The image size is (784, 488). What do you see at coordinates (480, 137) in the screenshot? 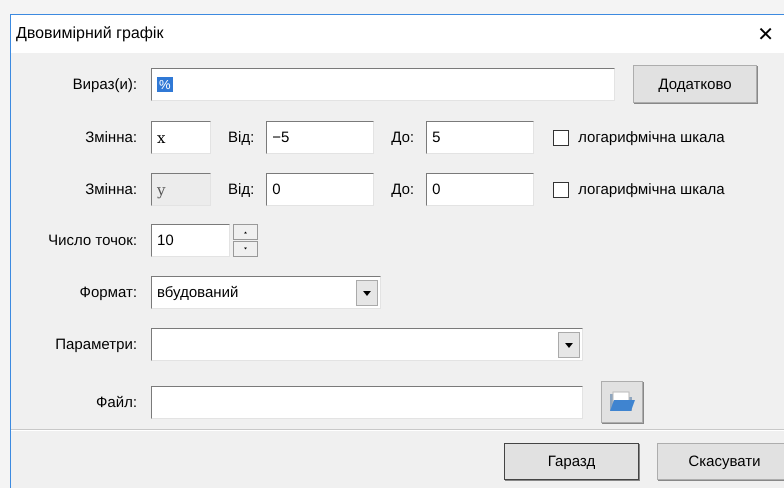
I see `to-field: 5` at bounding box center [480, 137].